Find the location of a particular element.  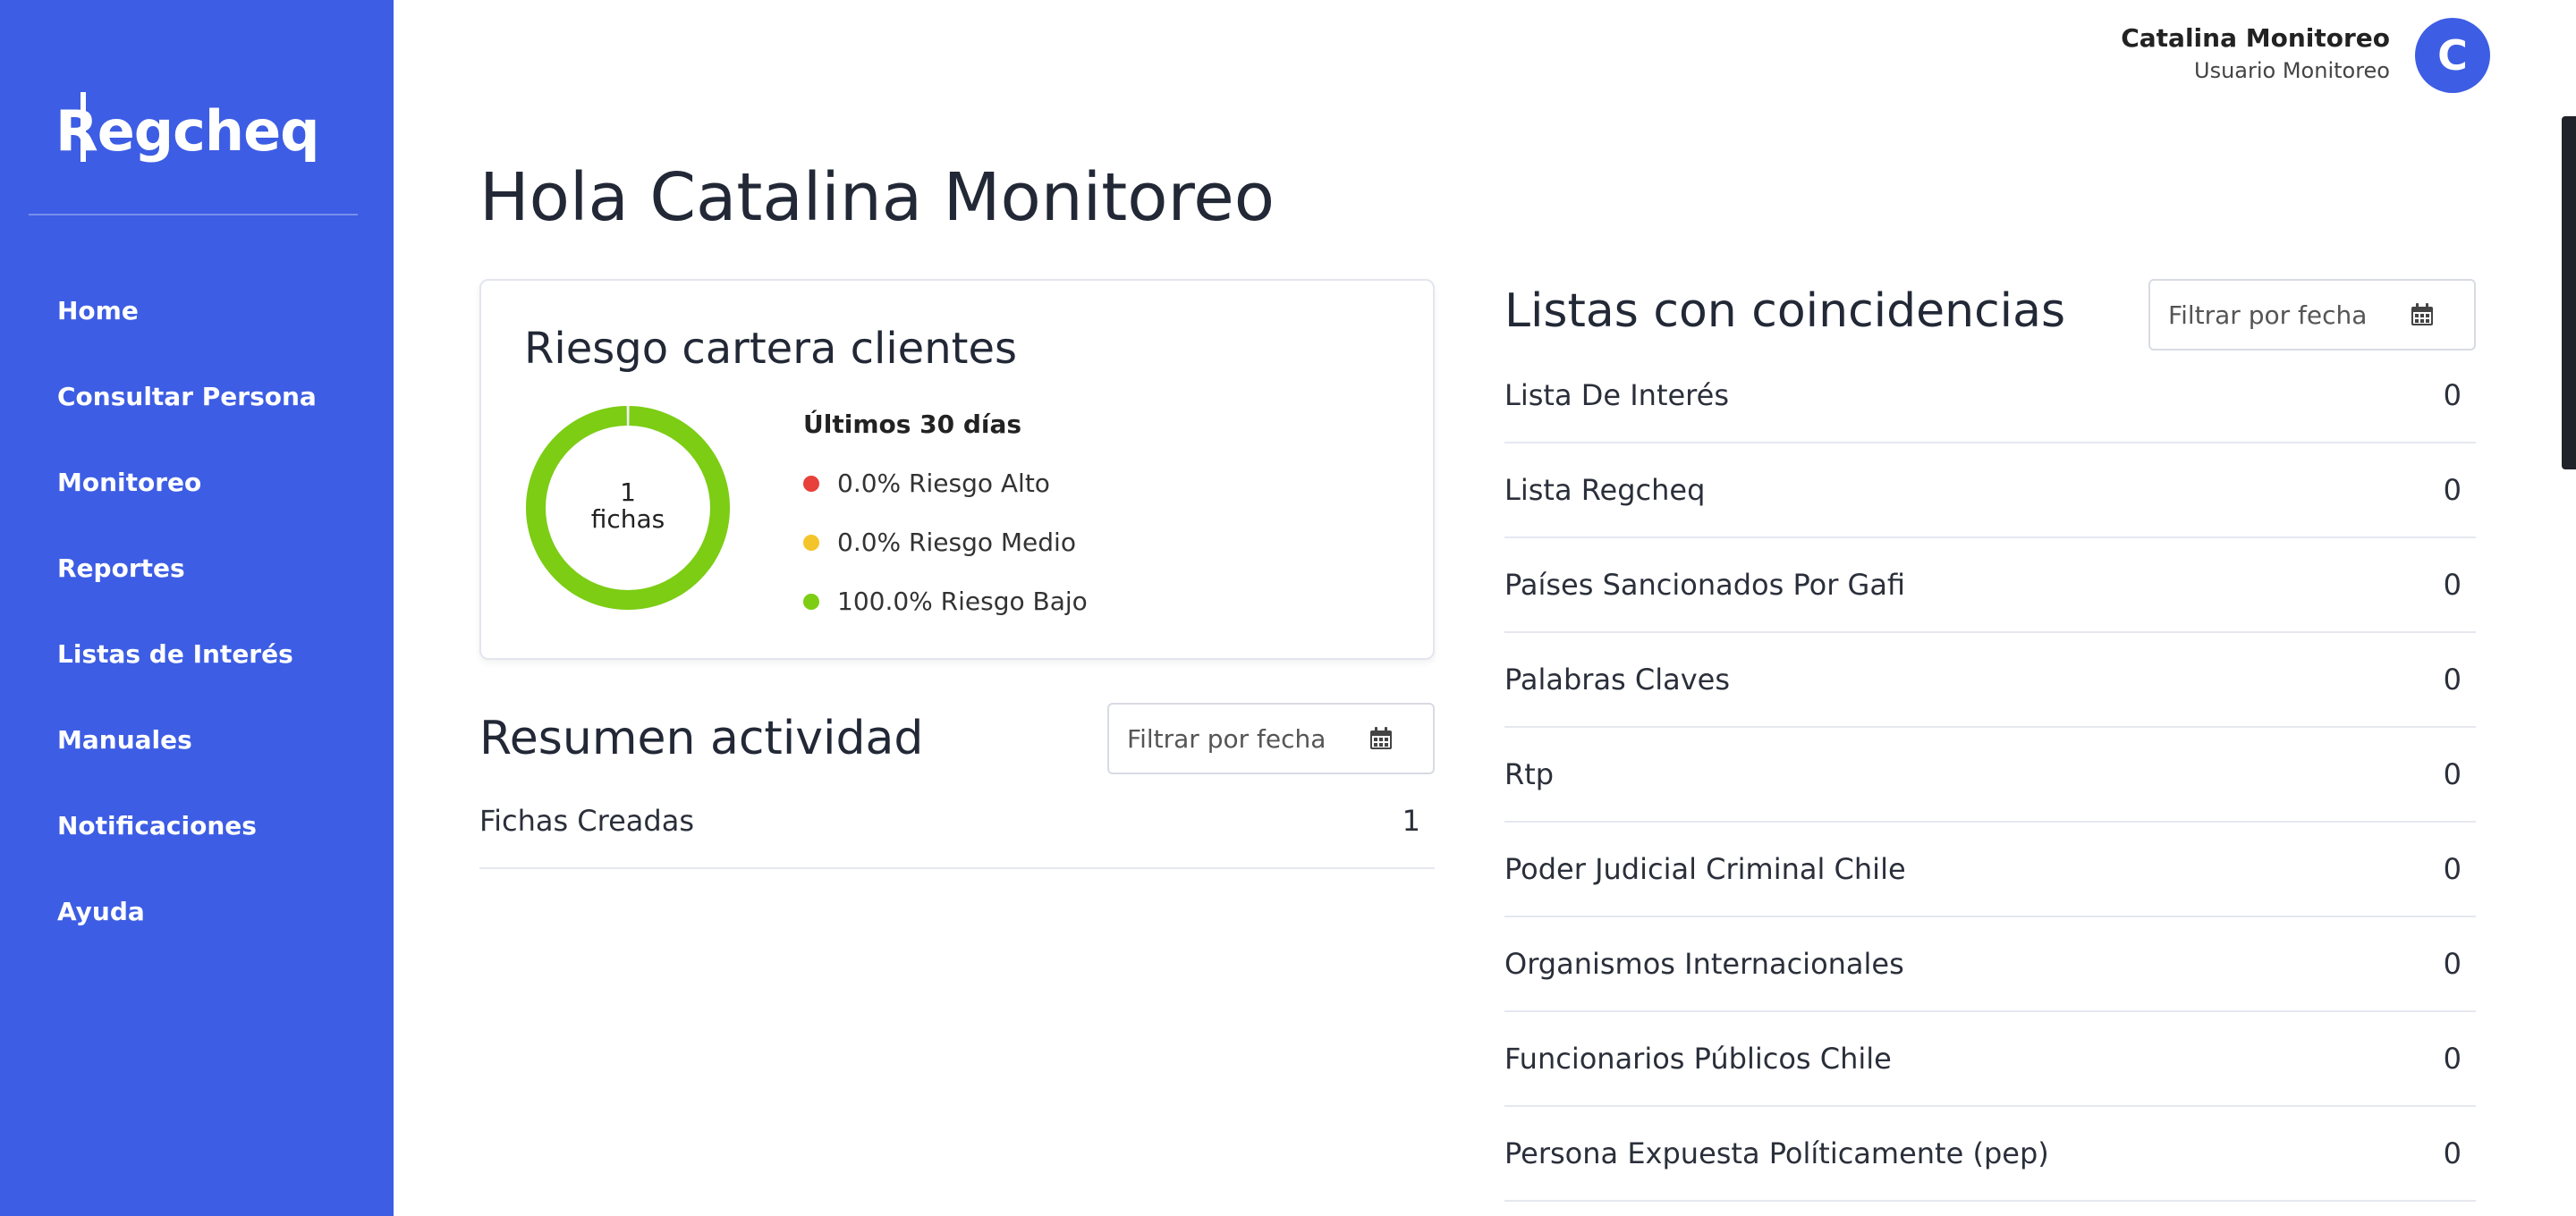

list-item: Poder Judicial Criminal Chile 0 is located at coordinates (1990, 870).